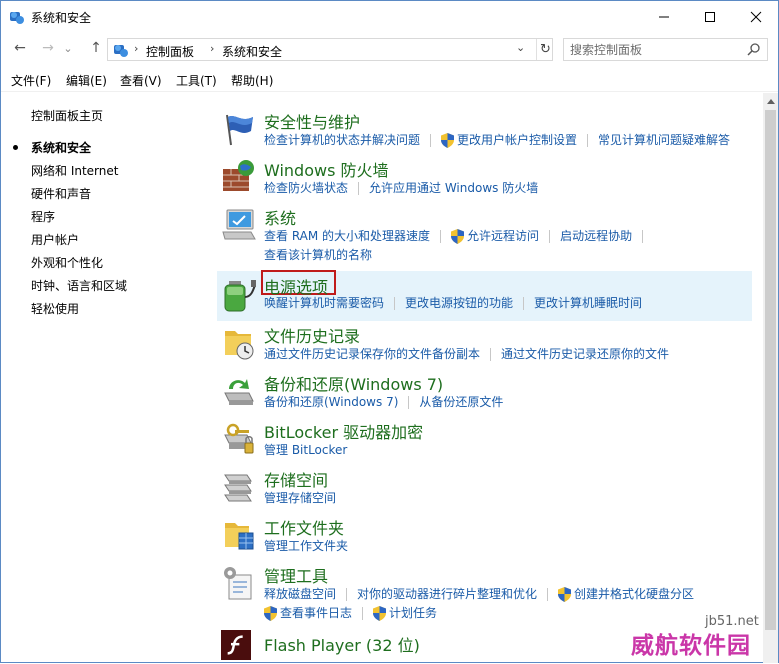 This screenshot has height=664, width=779. What do you see at coordinates (67, 115) in the screenshot?
I see `sidebar-item-home: 控制面板主页` at bounding box center [67, 115].